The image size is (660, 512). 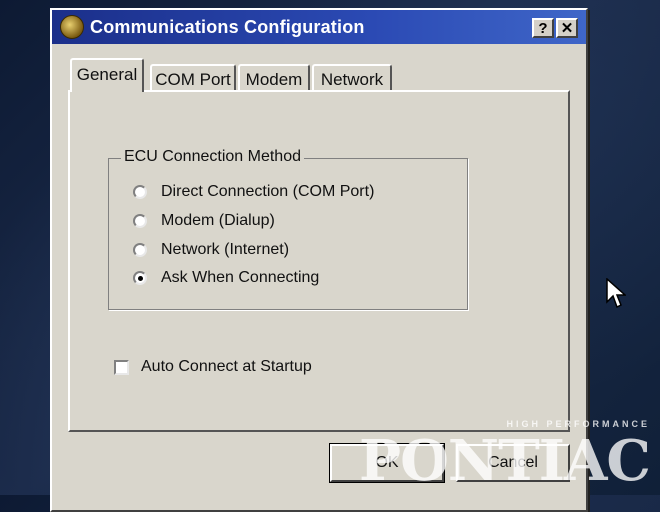 What do you see at coordinates (140, 278) in the screenshot?
I see `radio-button-selected` at bounding box center [140, 278].